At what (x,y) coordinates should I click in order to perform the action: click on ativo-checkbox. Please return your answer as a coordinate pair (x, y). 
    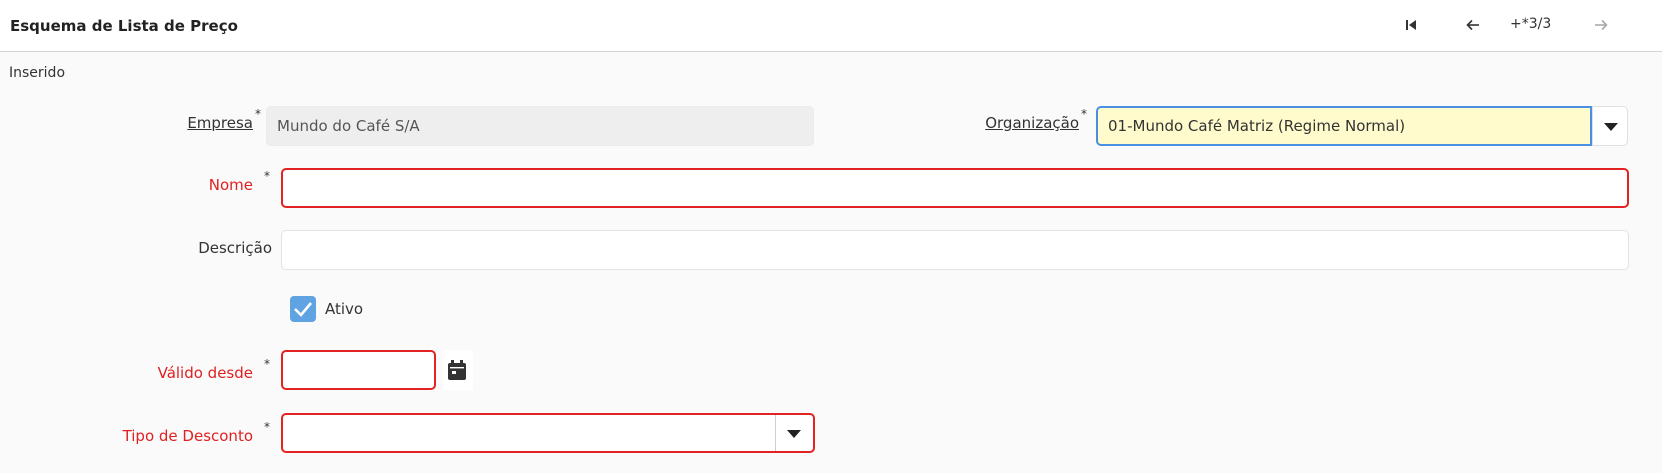
    Looking at the image, I should click on (303, 309).